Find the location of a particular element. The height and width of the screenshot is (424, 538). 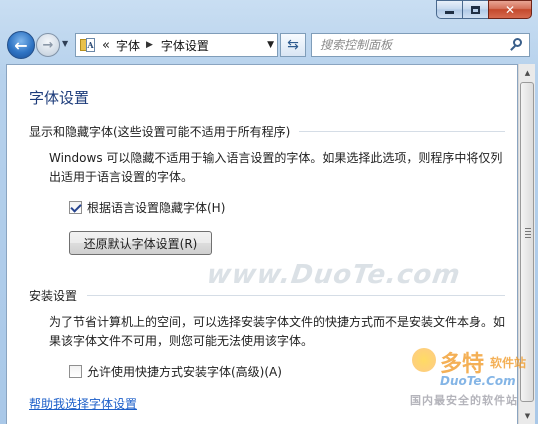

scroll-up-icon: ▲ is located at coordinates (527, 72).